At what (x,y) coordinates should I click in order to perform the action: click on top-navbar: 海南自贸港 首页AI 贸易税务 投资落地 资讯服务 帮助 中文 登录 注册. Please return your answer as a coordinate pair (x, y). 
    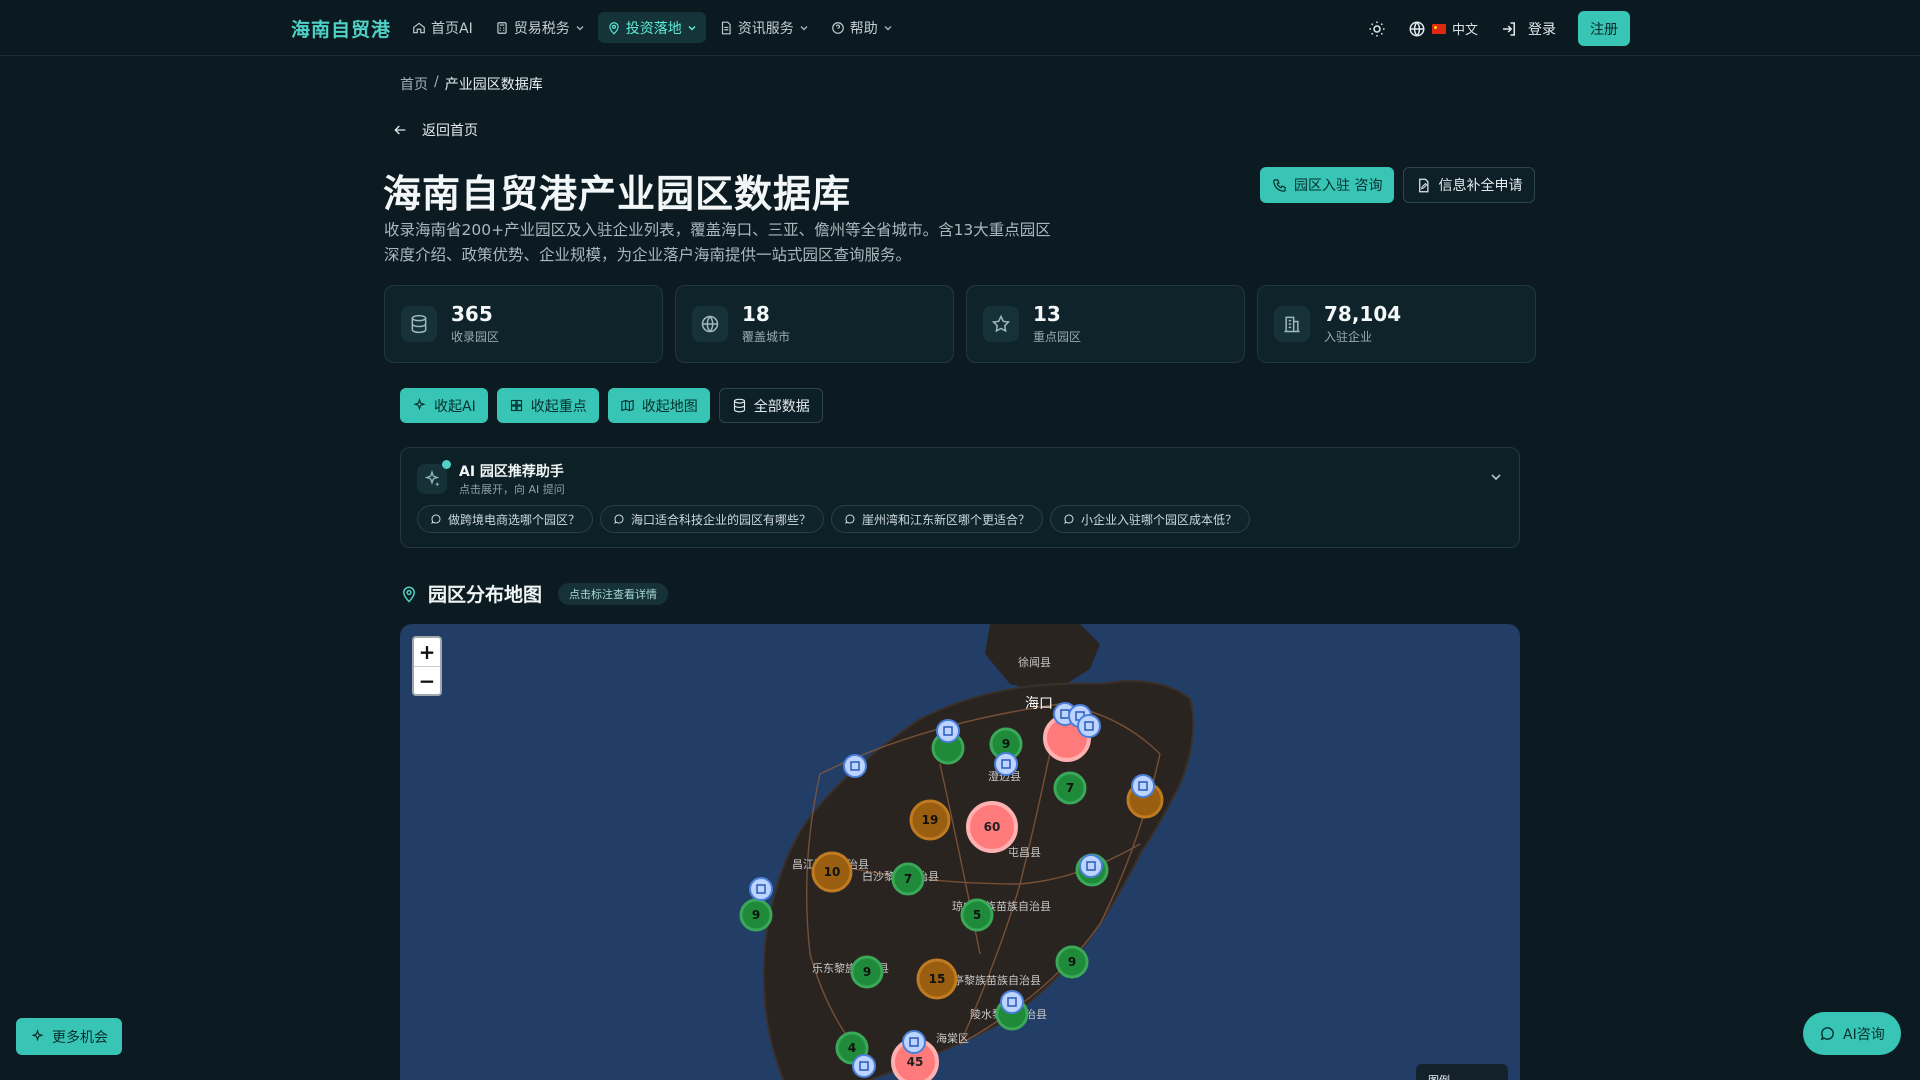
    Looking at the image, I should click on (960, 28).